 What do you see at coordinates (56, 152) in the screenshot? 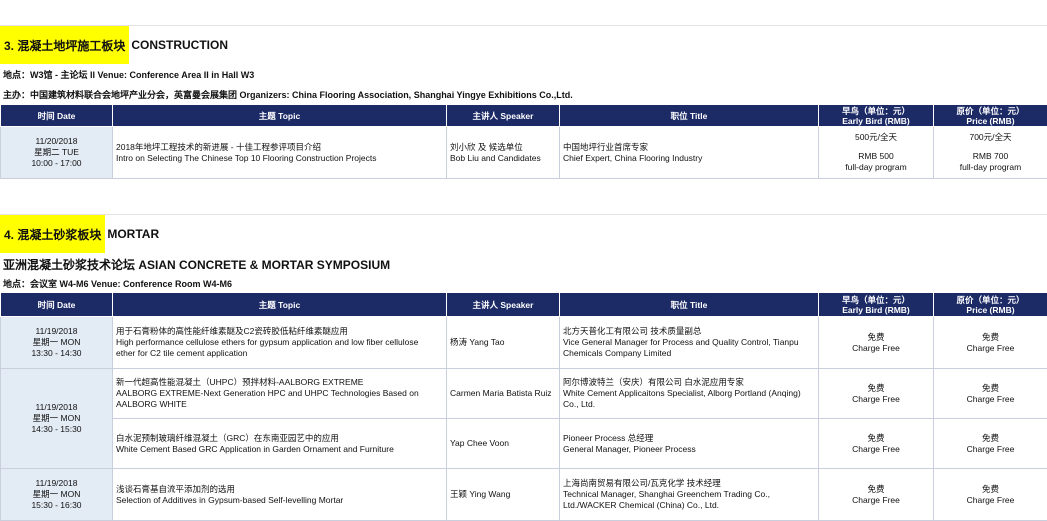
I see `session-date: 11/20/2018 星期二 TUE 10:00 - 17:00` at bounding box center [56, 152].